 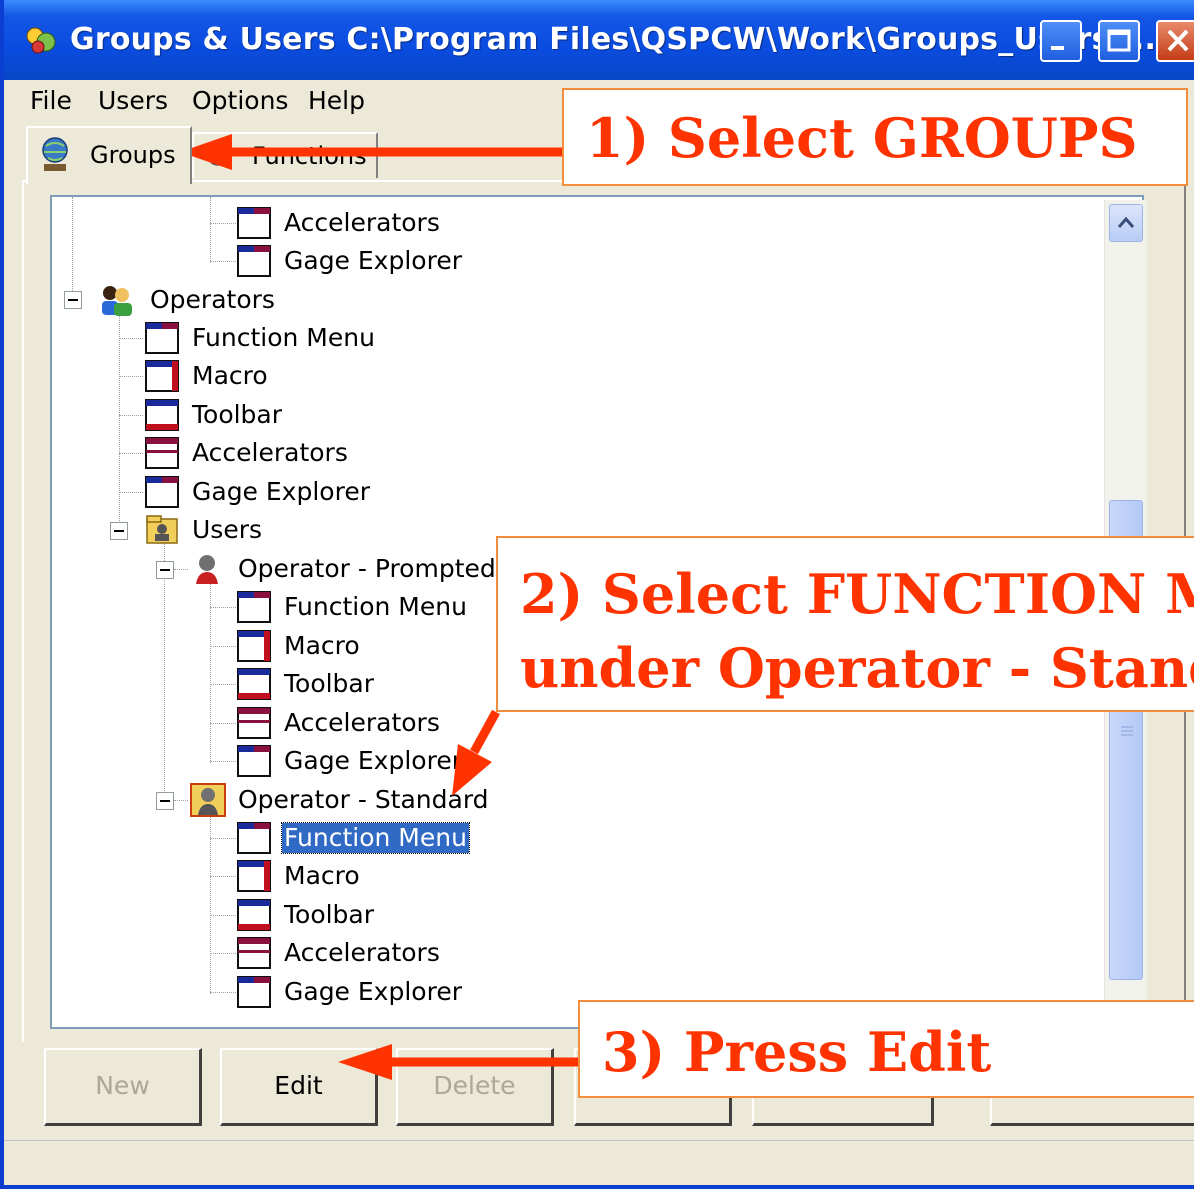 I want to click on collapse-users-toggle, so click(x=119, y=531).